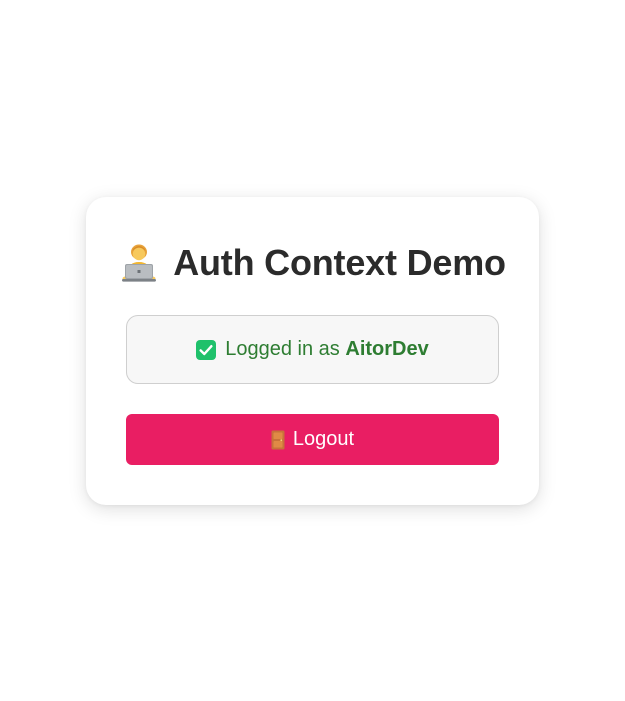  What do you see at coordinates (387, 349) in the screenshot?
I see `logged-in-username: AitorDev` at bounding box center [387, 349].